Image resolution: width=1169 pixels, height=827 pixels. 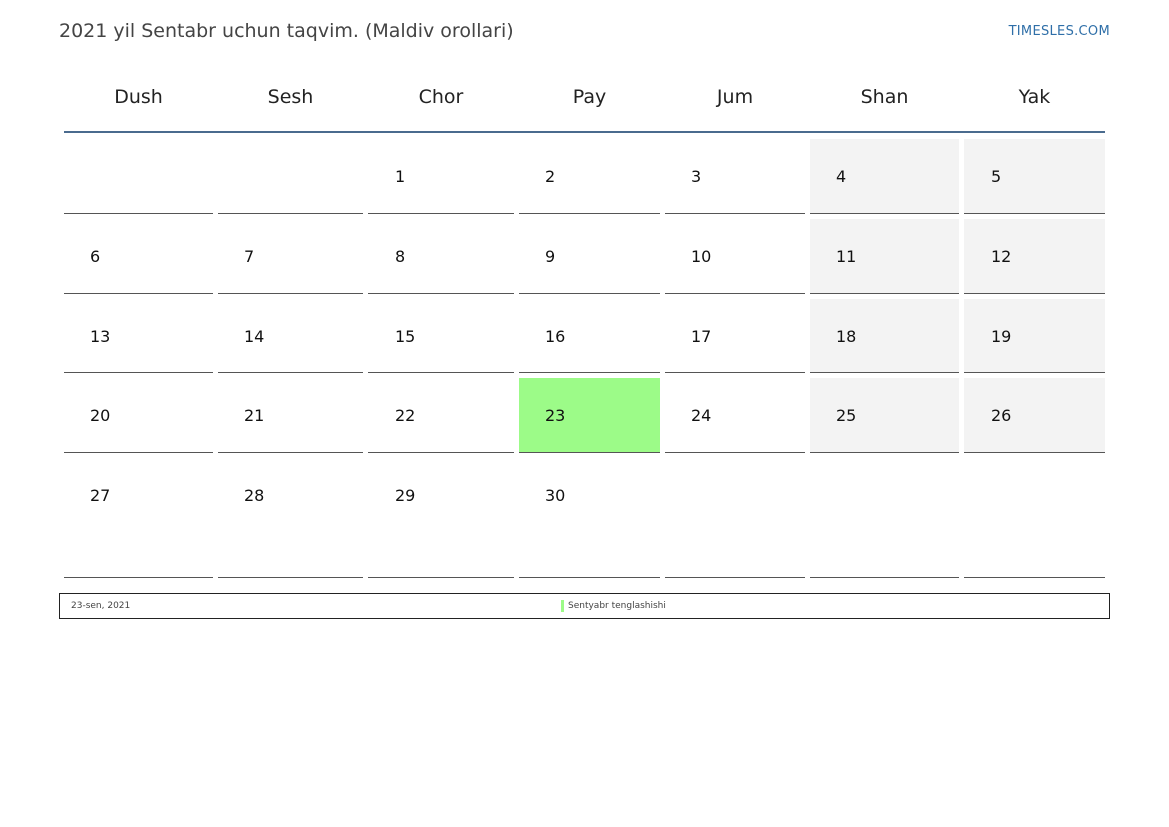 What do you see at coordinates (884, 176) in the screenshot?
I see `day-cell: 4` at bounding box center [884, 176].